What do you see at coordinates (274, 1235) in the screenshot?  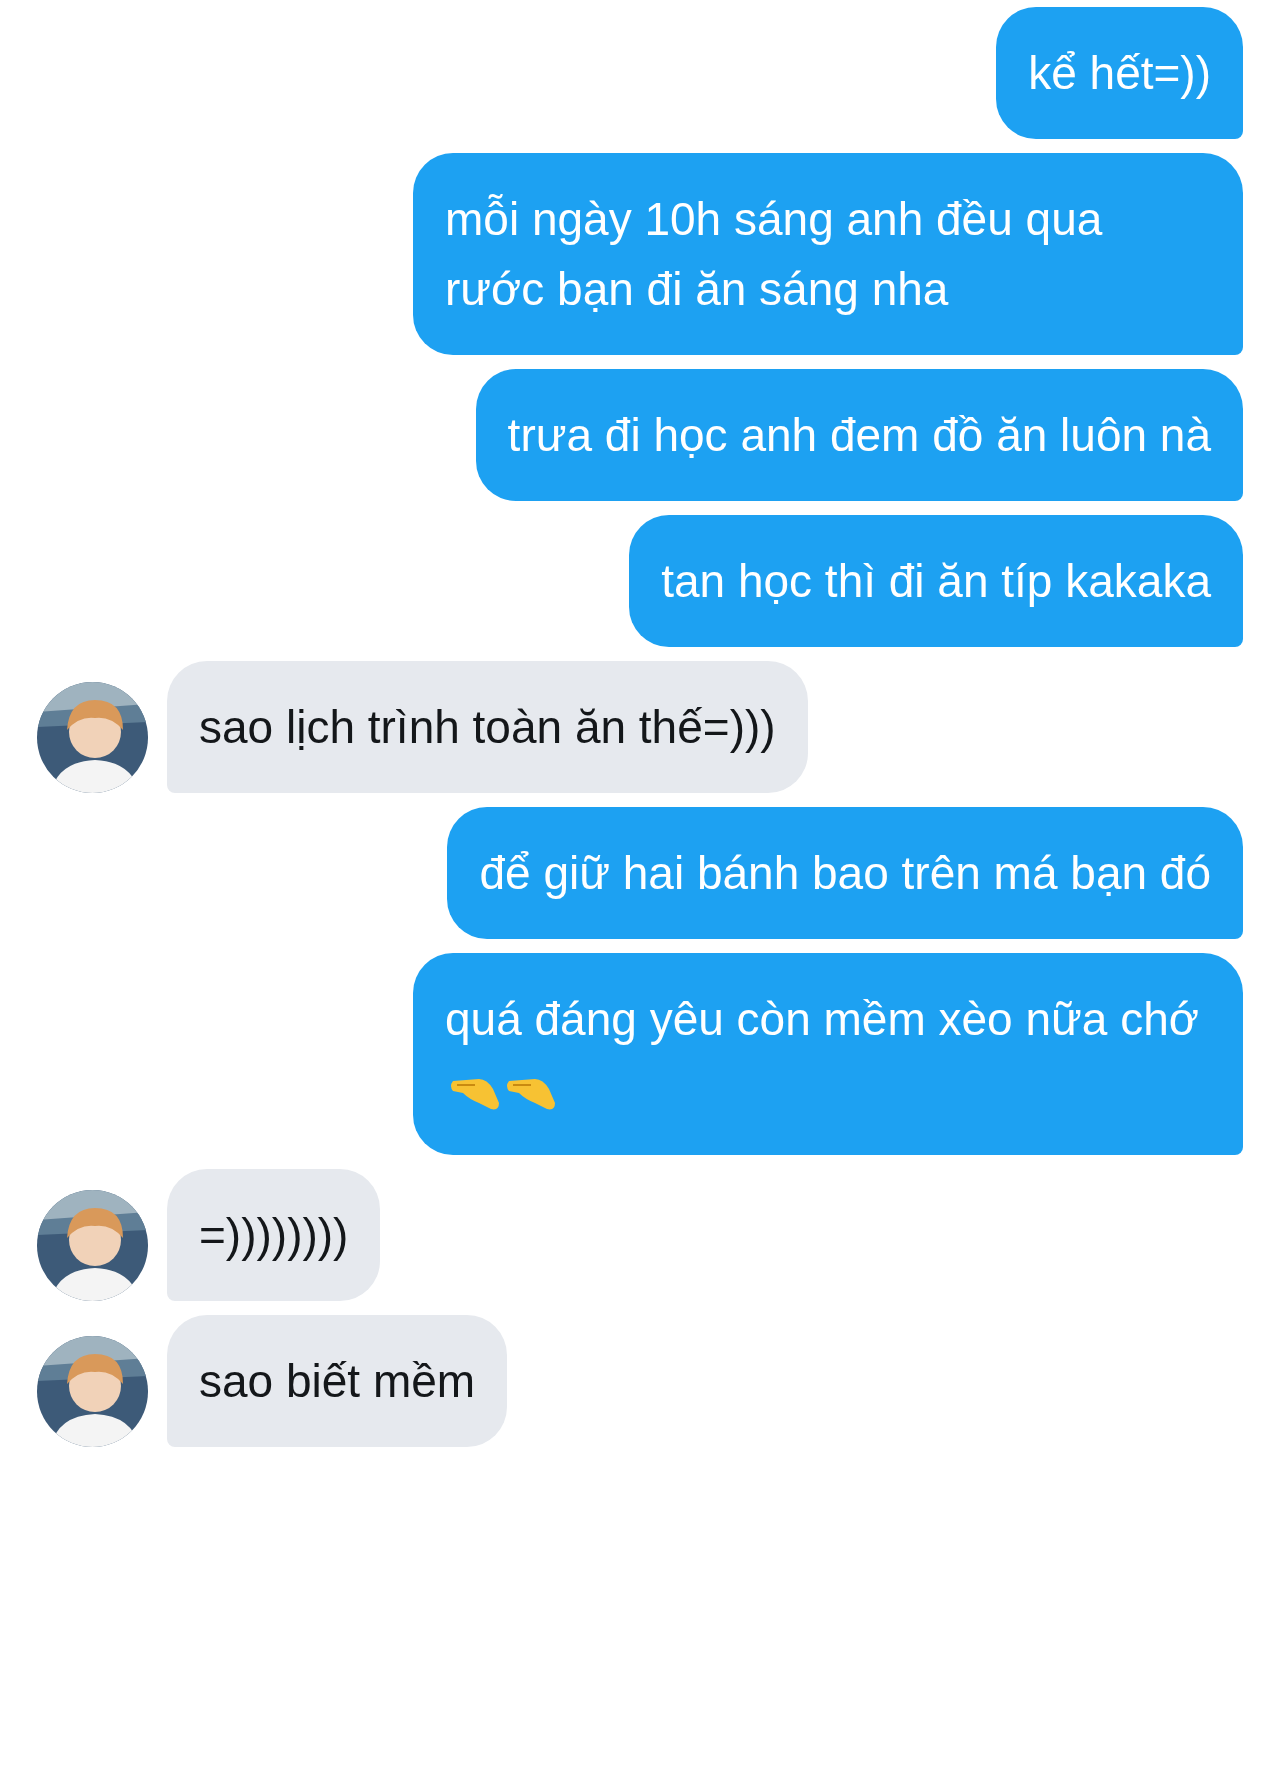 I see `message-text: =))))))))` at bounding box center [274, 1235].